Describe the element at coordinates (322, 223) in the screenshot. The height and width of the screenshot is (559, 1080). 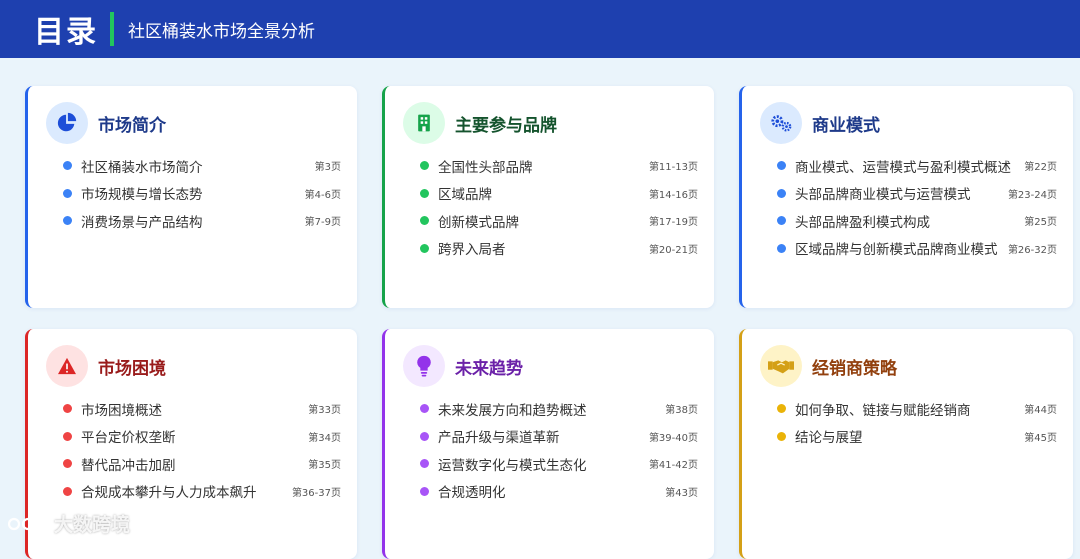
I see `toc-item-page: 第7-9页` at that location.